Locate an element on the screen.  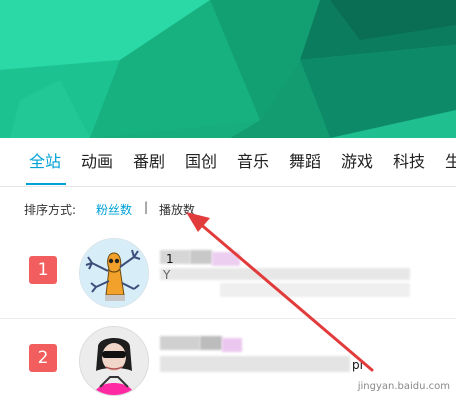
watermark: jingyan.baidu.com is located at coordinates (404, 385).